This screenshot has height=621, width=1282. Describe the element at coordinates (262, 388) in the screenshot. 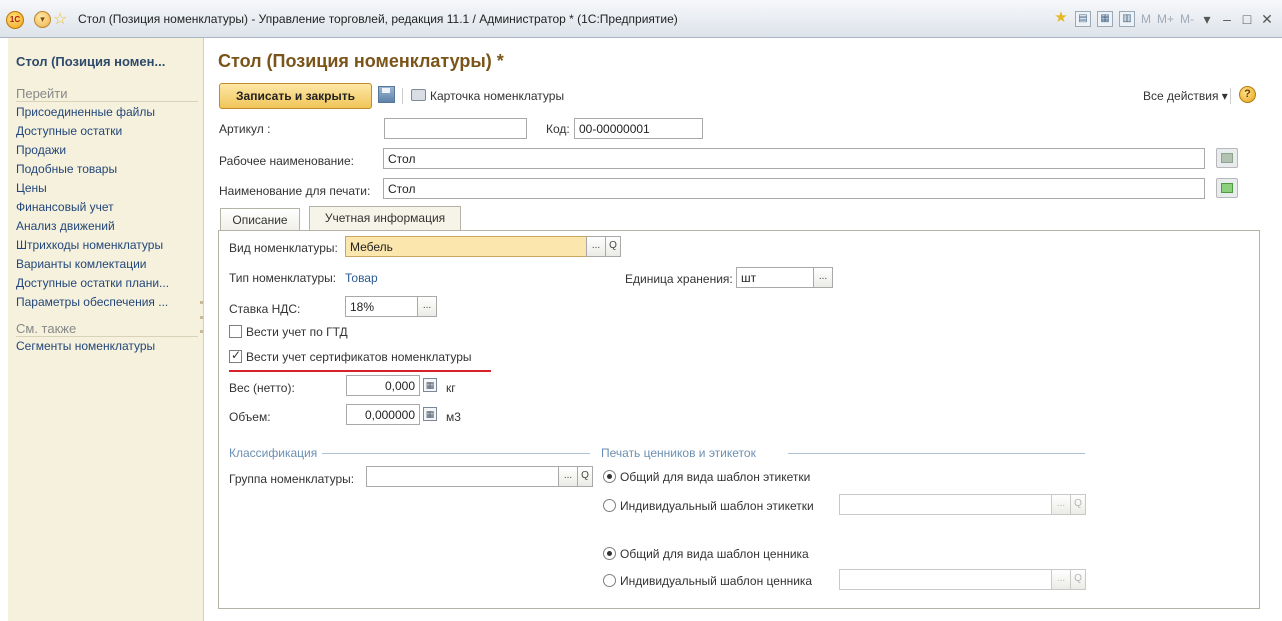

I see `weight-label: Вес (нетто):` at that location.